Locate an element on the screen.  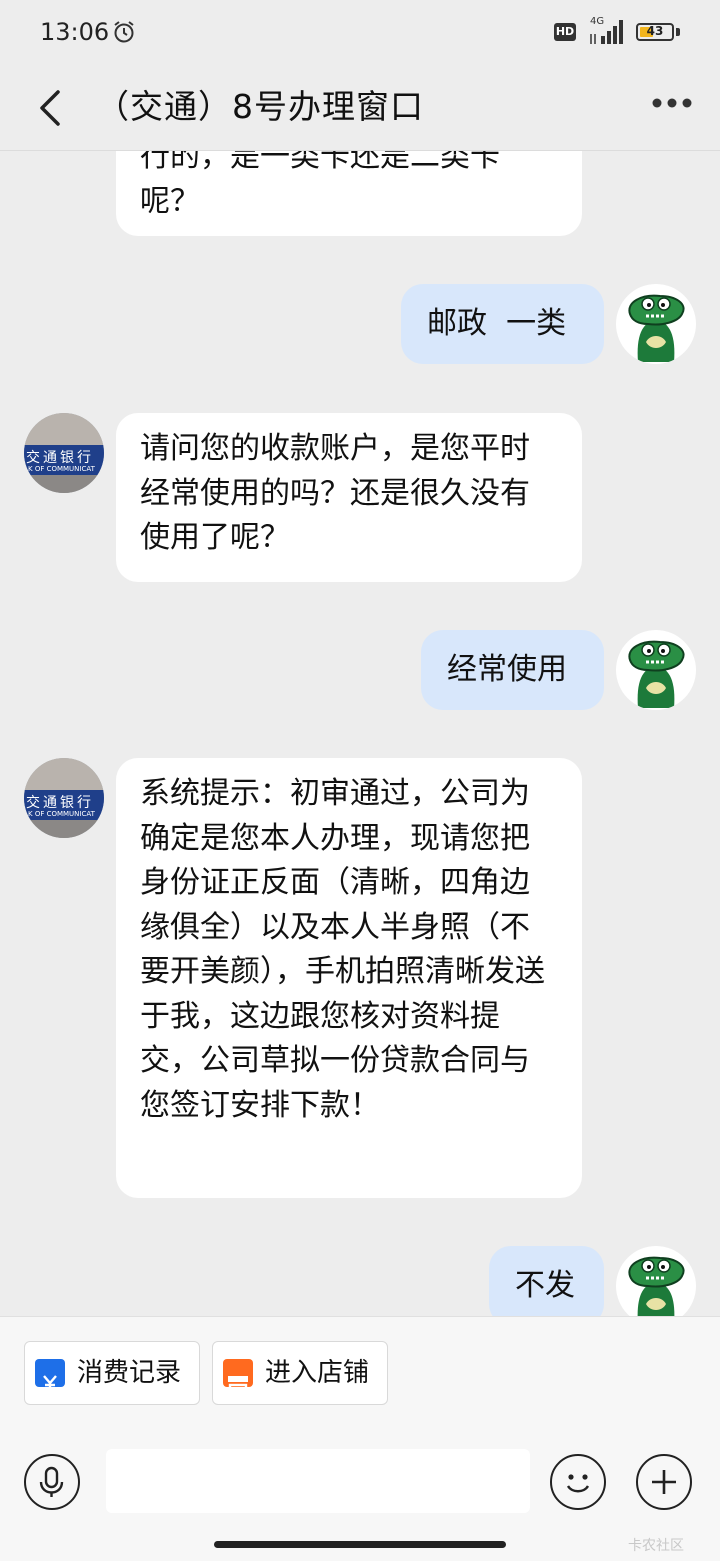
message-text: 行的，是一类卡还是二类卡呢？ is located at coordinates (320, 185).